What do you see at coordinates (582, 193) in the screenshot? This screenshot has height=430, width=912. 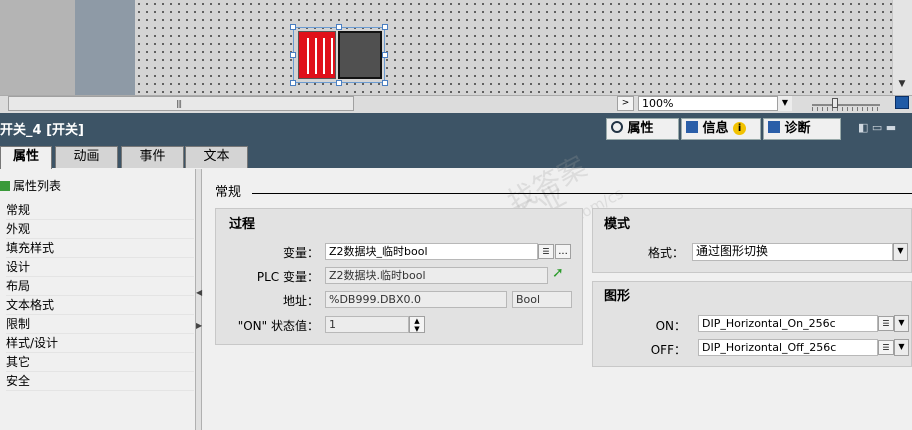 I see `section-divider` at bounding box center [582, 193].